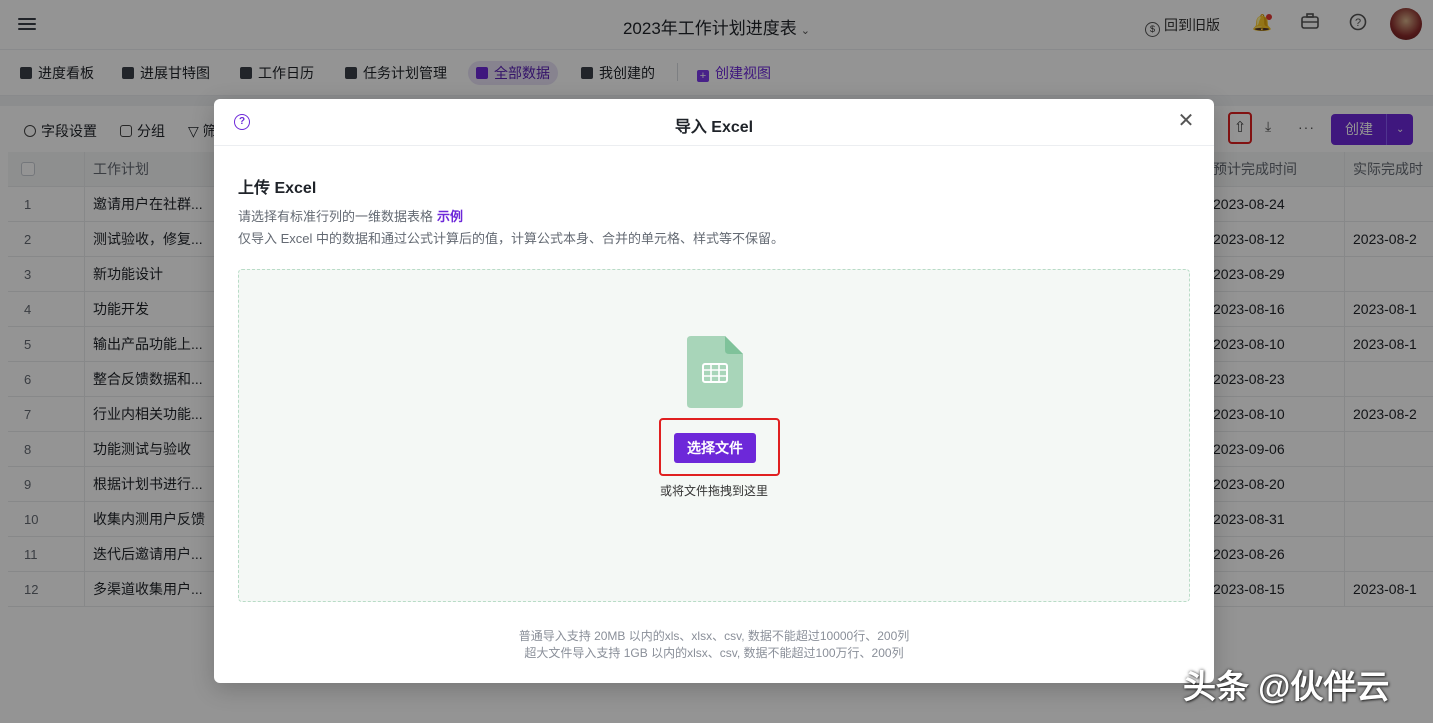  What do you see at coordinates (715, 448) in the screenshot?
I see `choose-file-button: 选择文件` at bounding box center [715, 448].